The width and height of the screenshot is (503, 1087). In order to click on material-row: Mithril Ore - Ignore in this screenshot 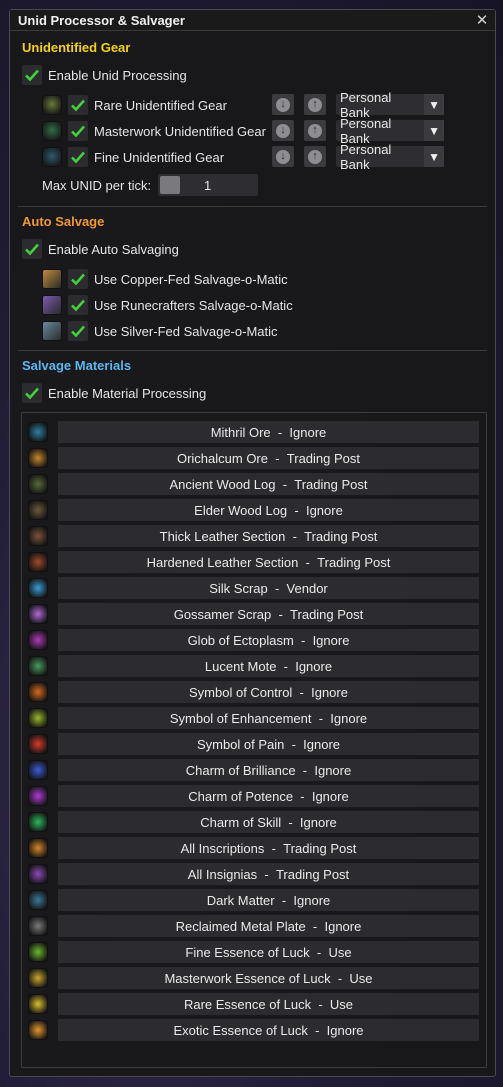, I will do `click(256, 432)`.